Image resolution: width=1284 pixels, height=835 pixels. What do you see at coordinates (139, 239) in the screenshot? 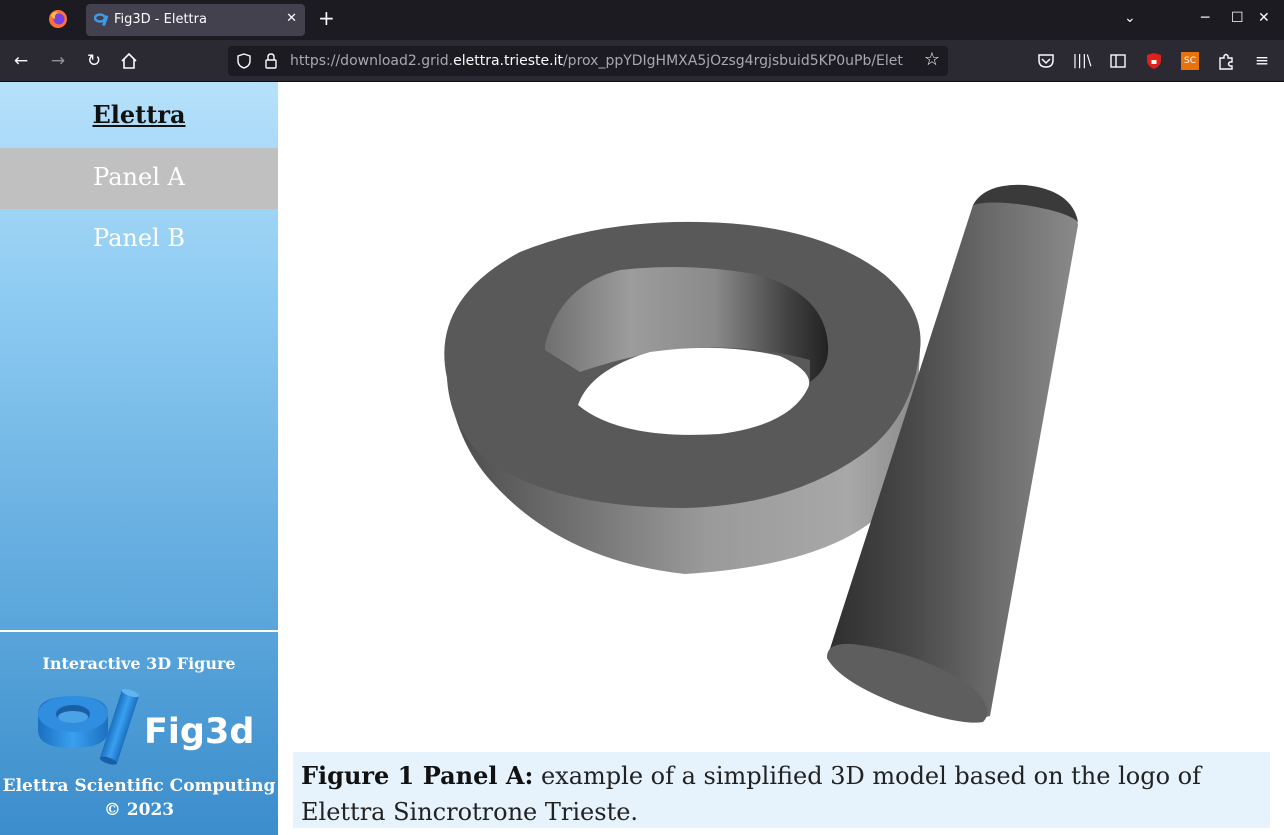
I see `sidebar-item-panel-b: Panel B` at bounding box center [139, 239].